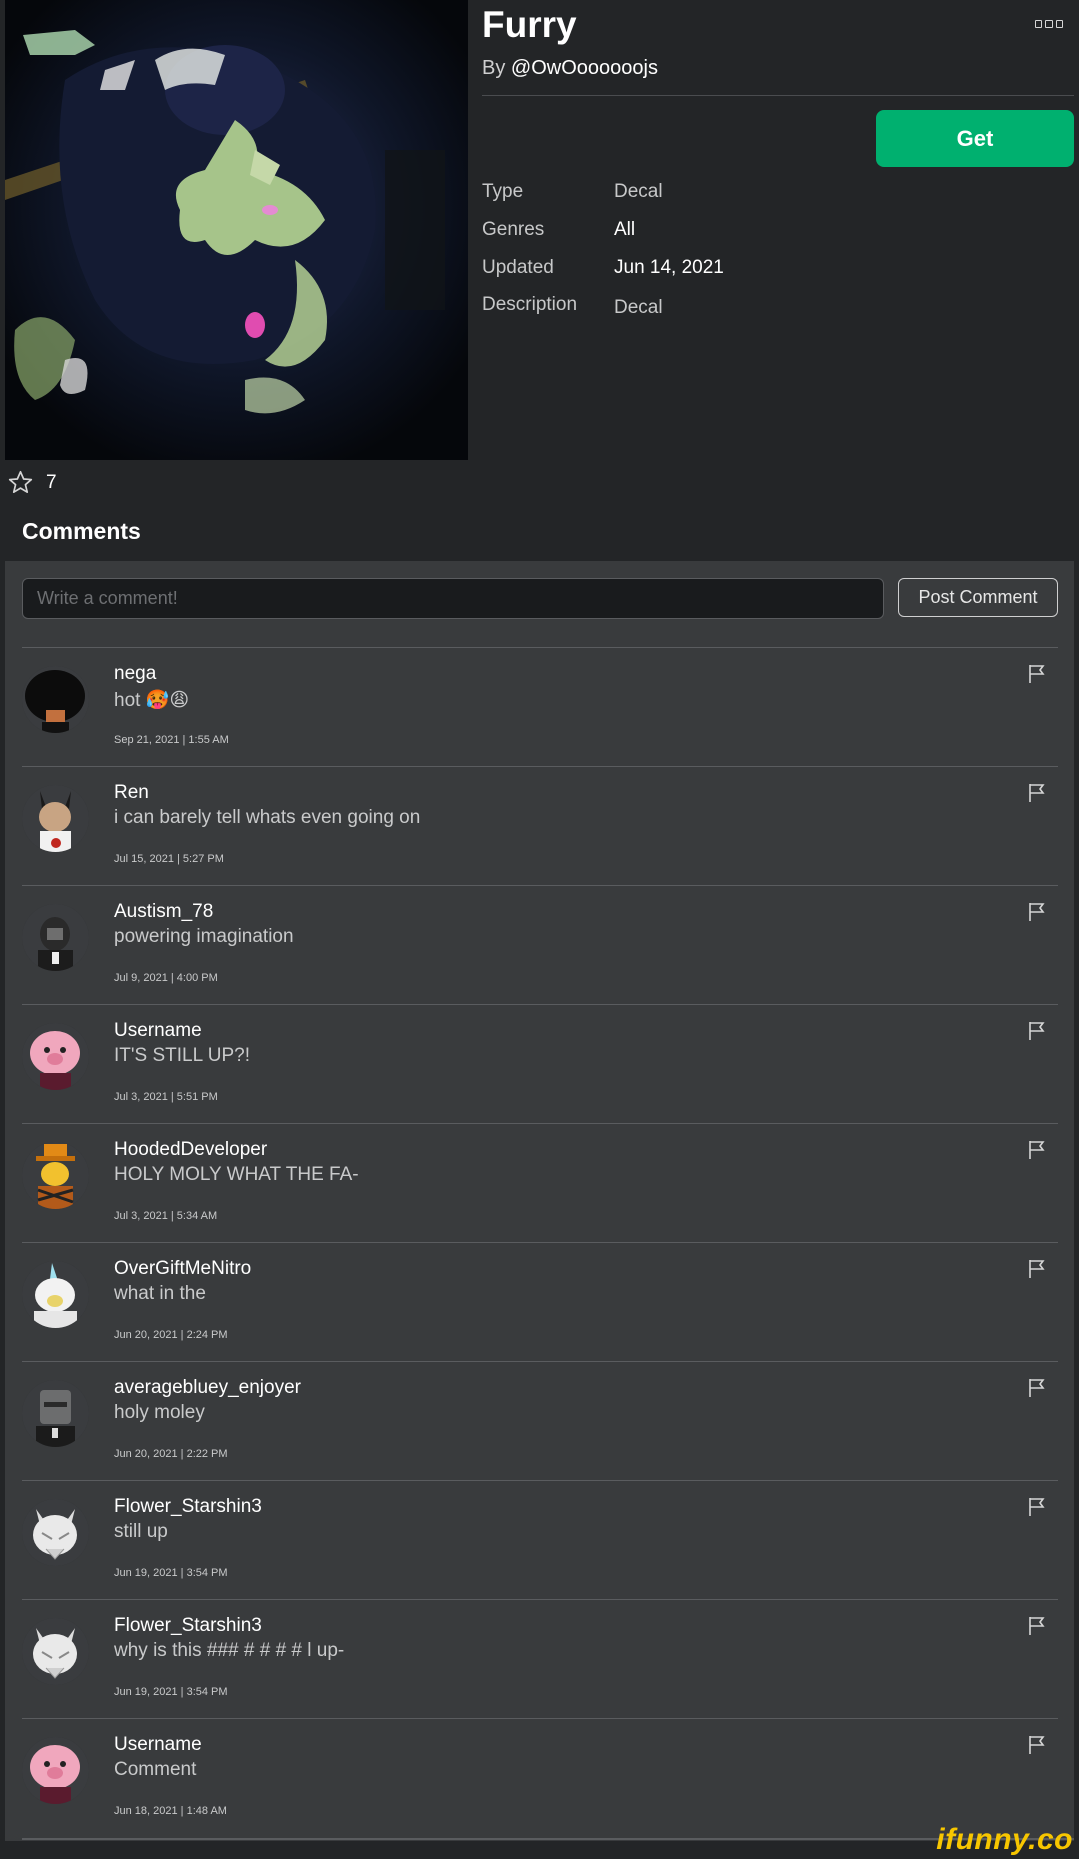  I want to click on more-options-icon, so click(1049, 26).